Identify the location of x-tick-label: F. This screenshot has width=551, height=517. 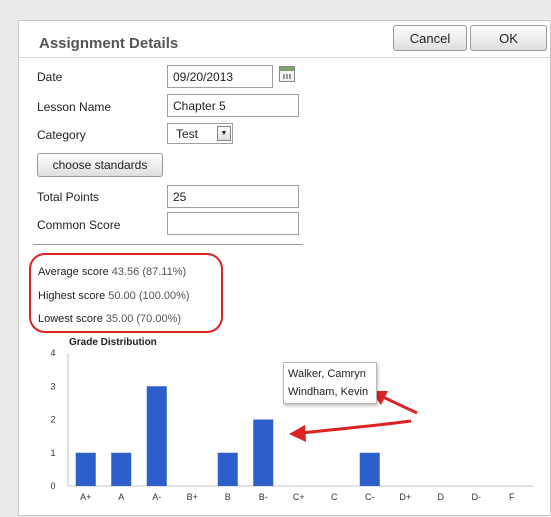
(512, 497).